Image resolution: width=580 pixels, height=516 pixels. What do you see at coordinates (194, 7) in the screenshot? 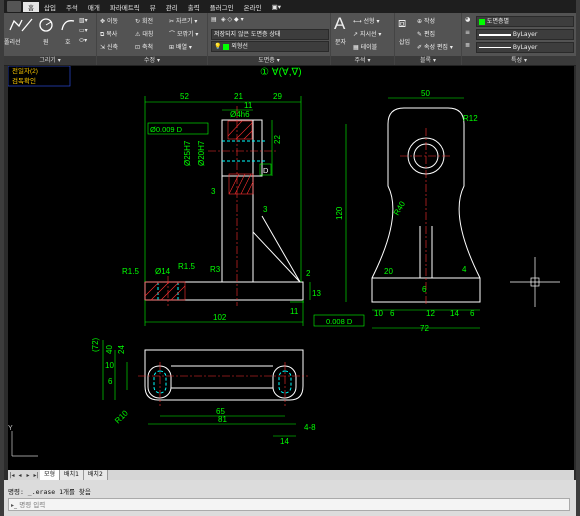
I see `menu-output: 출력` at bounding box center [194, 7].